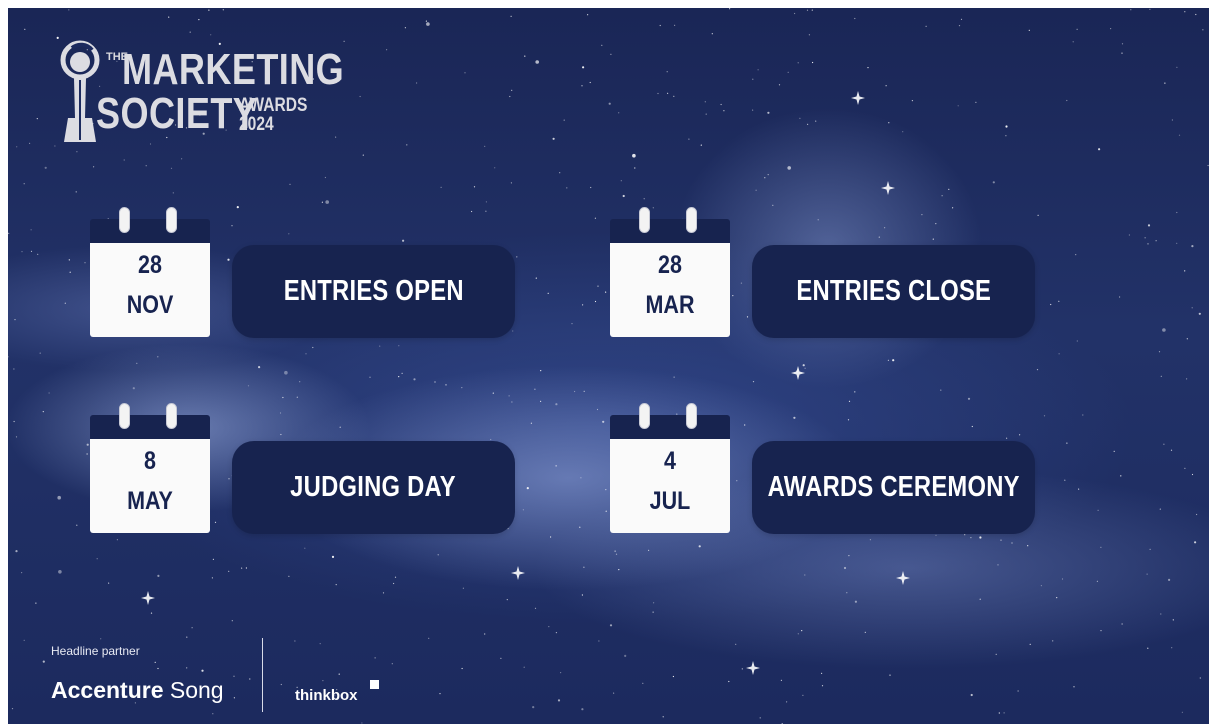  What do you see at coordinates (262, 675) in the screenshot?
I see `partner-divider` at bounding box center [262, 675].